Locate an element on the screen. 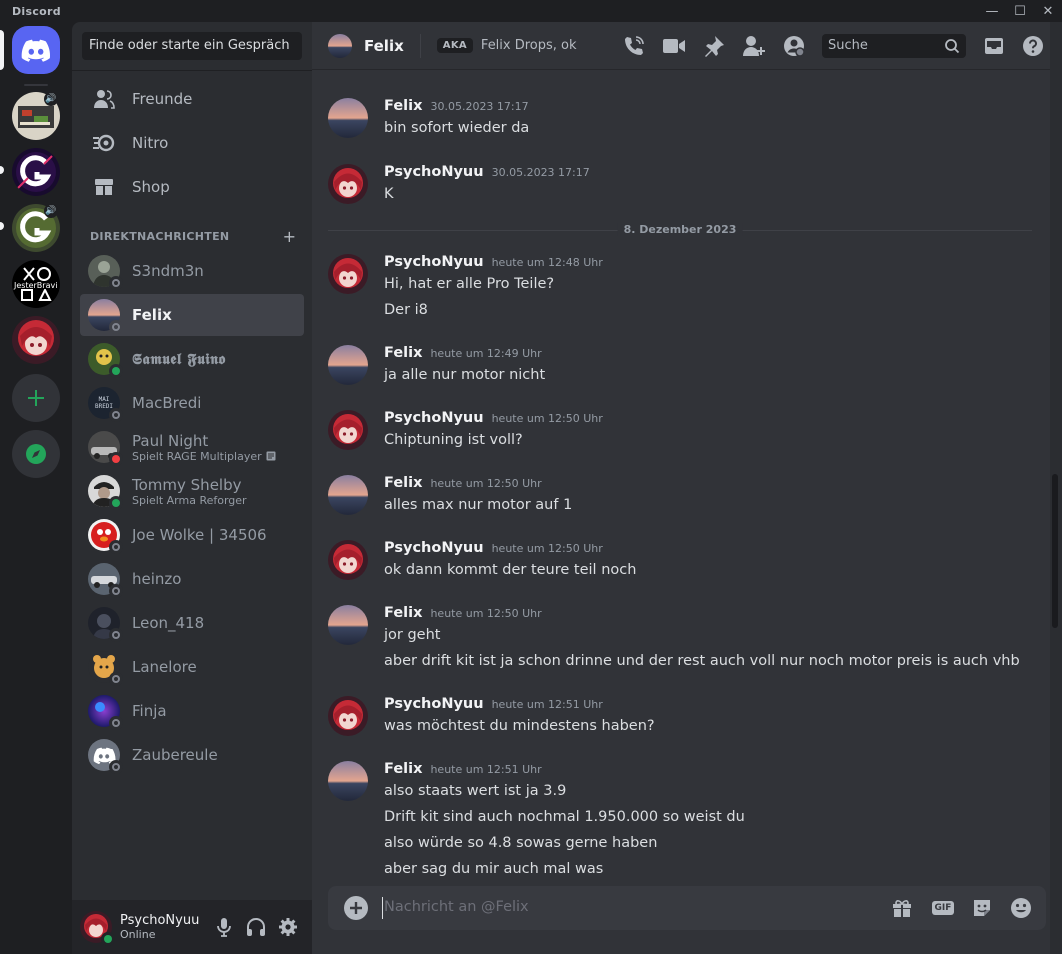 This screenshot has width=1062, height=954. inbox-button is located at coordinates (994, 46).